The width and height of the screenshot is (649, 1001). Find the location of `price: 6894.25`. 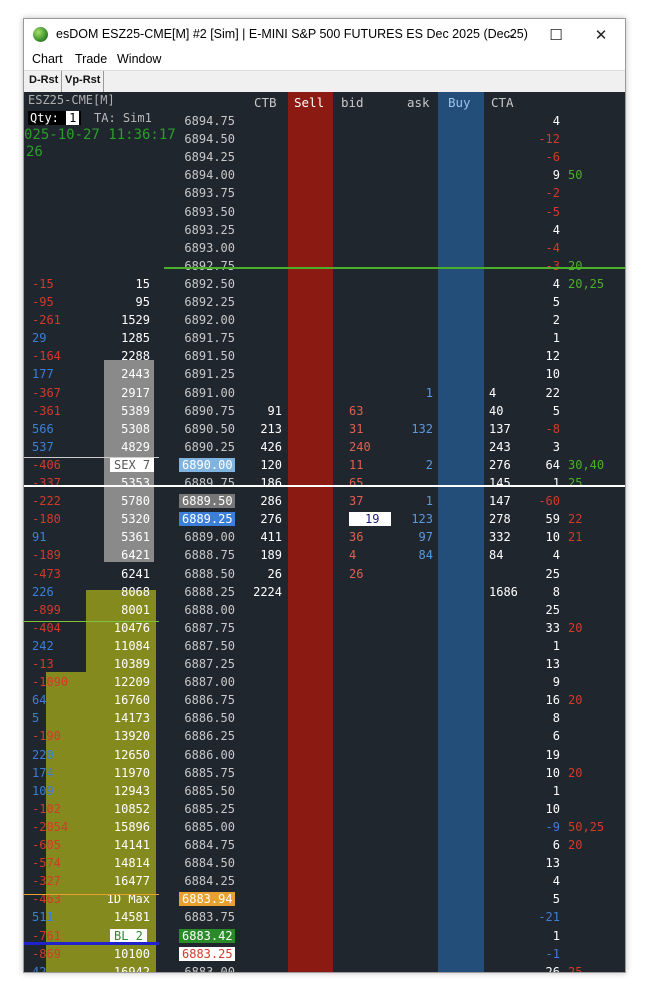

price: 6894.25 is located at coordinates (207, 157).